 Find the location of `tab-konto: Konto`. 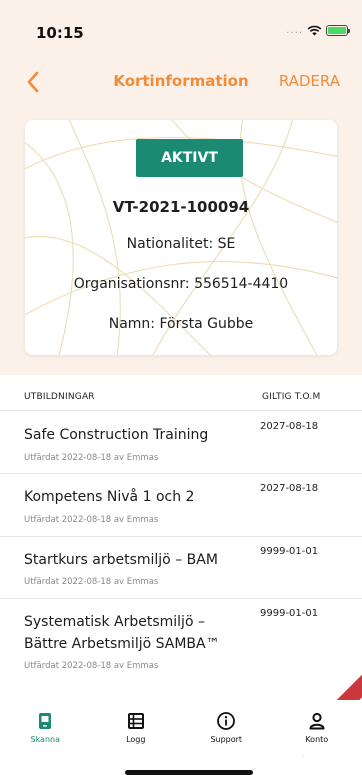

tab-konto: Konto is located at coordinates (317, 727).